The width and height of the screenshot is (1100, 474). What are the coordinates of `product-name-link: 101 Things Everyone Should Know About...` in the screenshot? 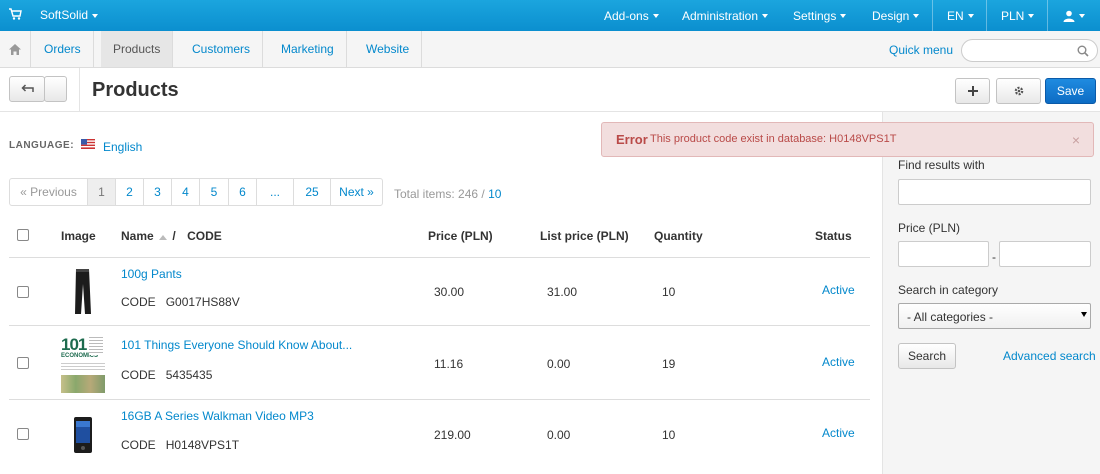 It's located at (236, 345).